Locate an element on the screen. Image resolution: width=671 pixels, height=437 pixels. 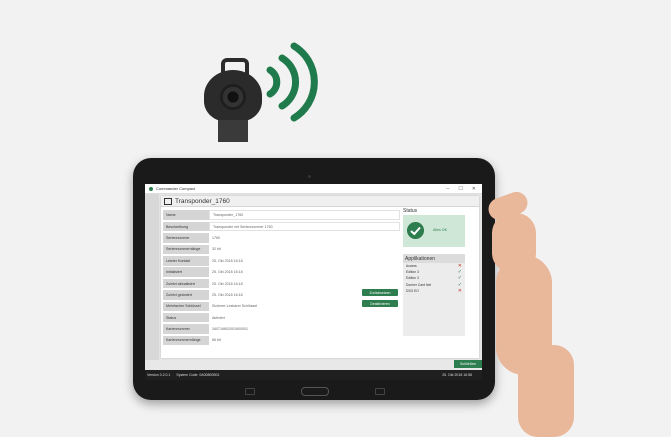
field-row: Kartennummernlänge 56 bit is located at coordinates (281, 340).